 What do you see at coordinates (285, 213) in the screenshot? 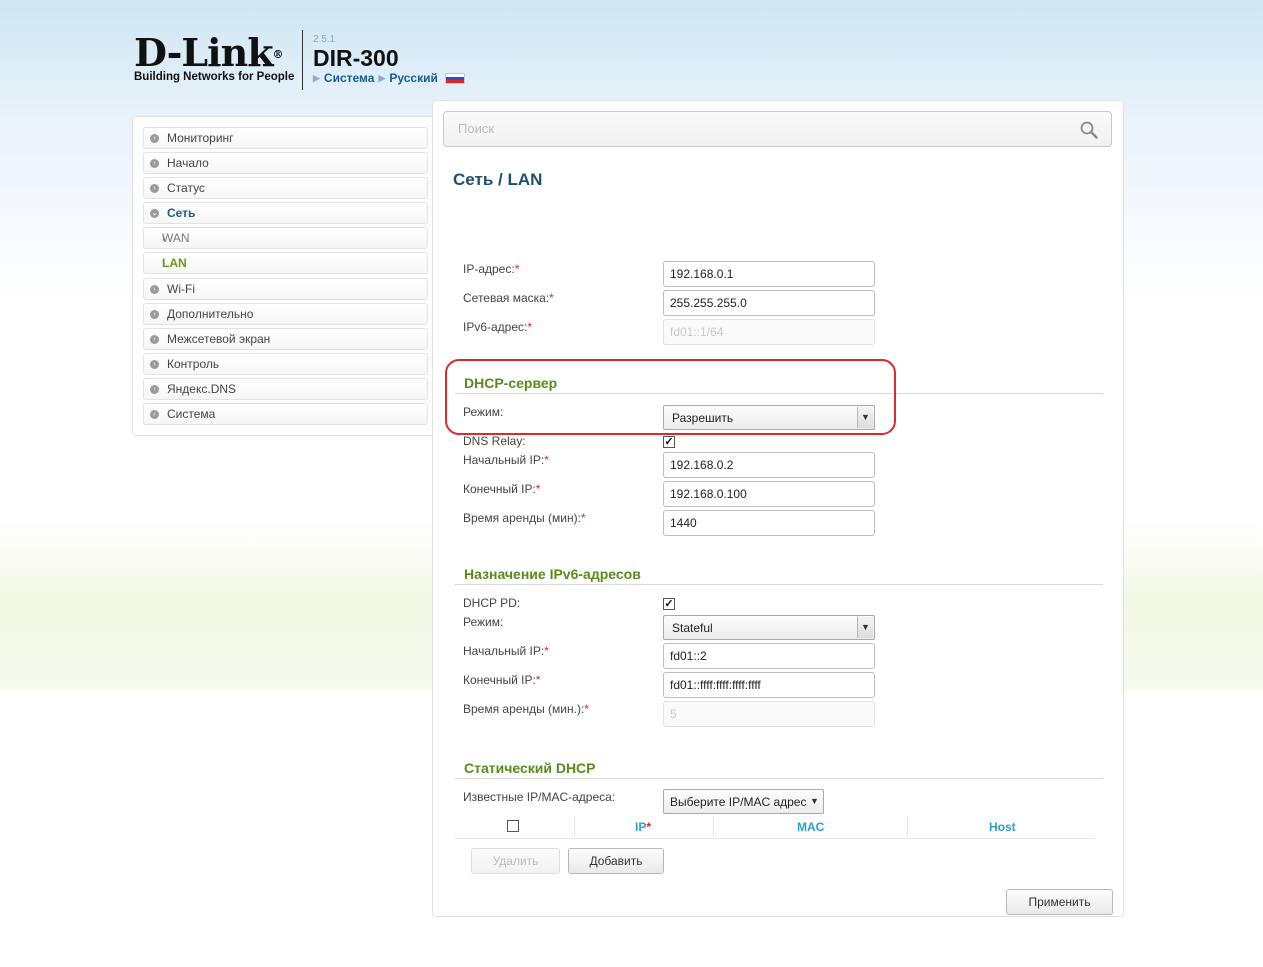
I see `sidebar-item-network: ⌄ Сеть` at bounding box center [285, 213].